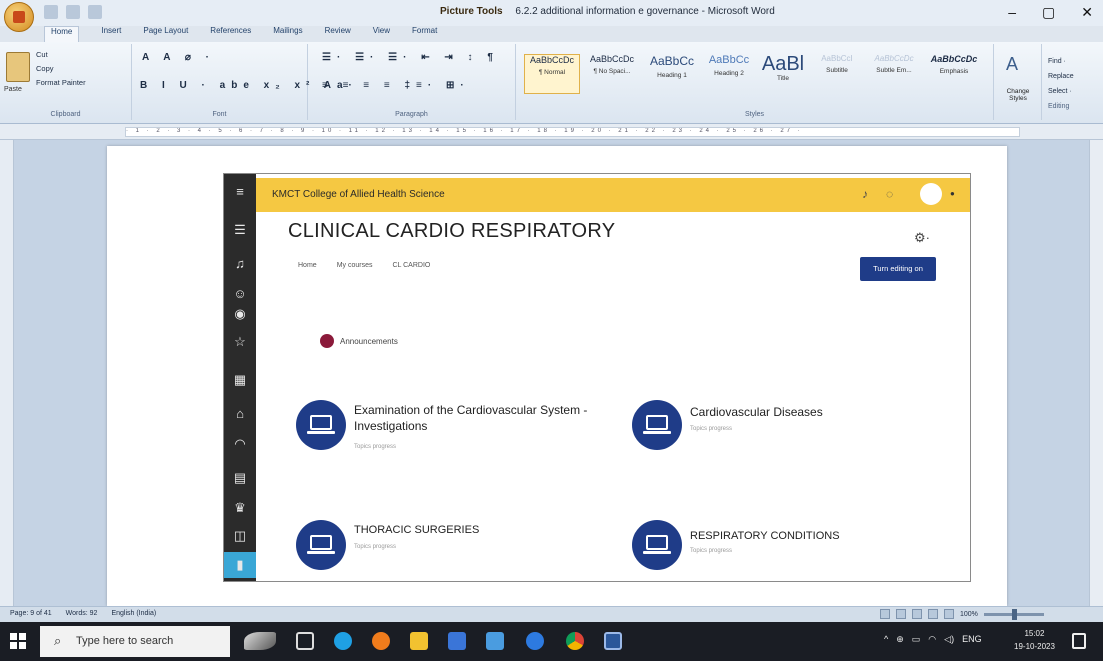 This screenshot has width=1103, height=661. What do you see at coordinates (1048, 12) in the screenshot?
I see `maximize-button: ▢` at bounding box center [1048, 12].